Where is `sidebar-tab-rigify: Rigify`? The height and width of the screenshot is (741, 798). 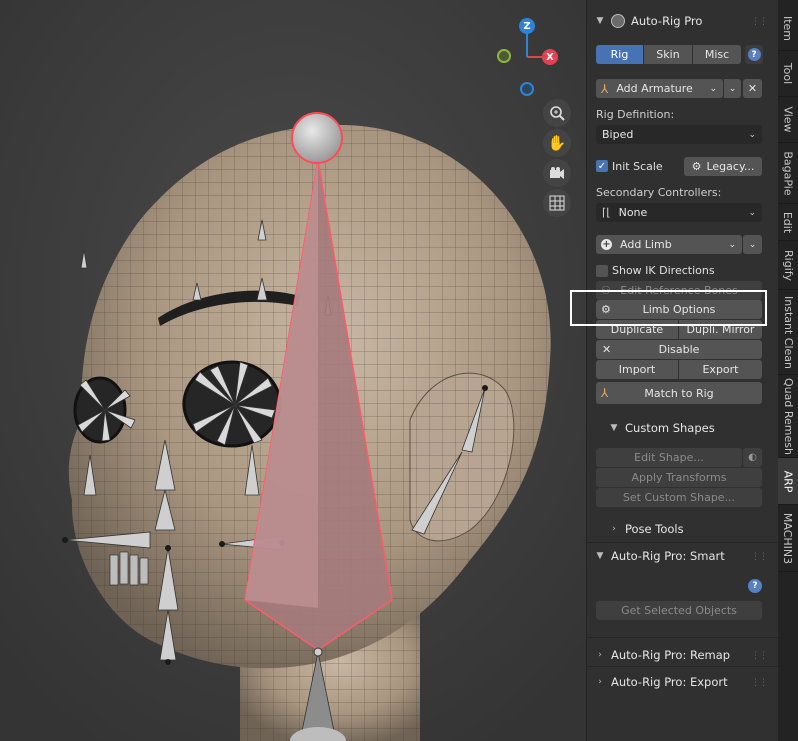 sidebar-tab-rigify: Rigify is located at coordinates (788, 265).